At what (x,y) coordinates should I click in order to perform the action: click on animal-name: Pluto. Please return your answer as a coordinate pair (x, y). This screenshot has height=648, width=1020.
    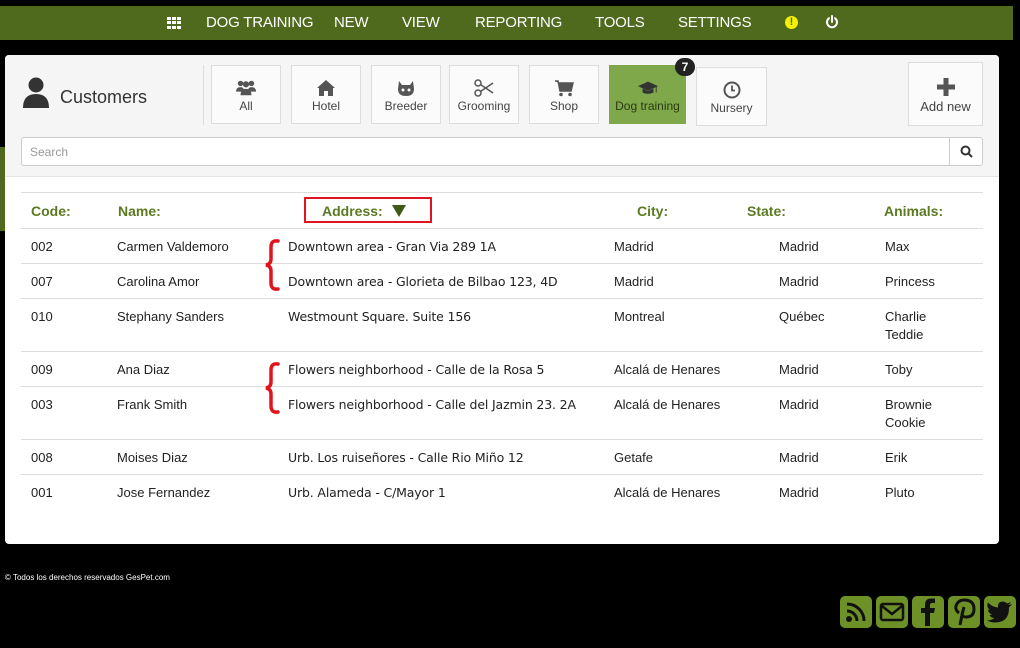
    Looking at the image, I should click on (900, 493).